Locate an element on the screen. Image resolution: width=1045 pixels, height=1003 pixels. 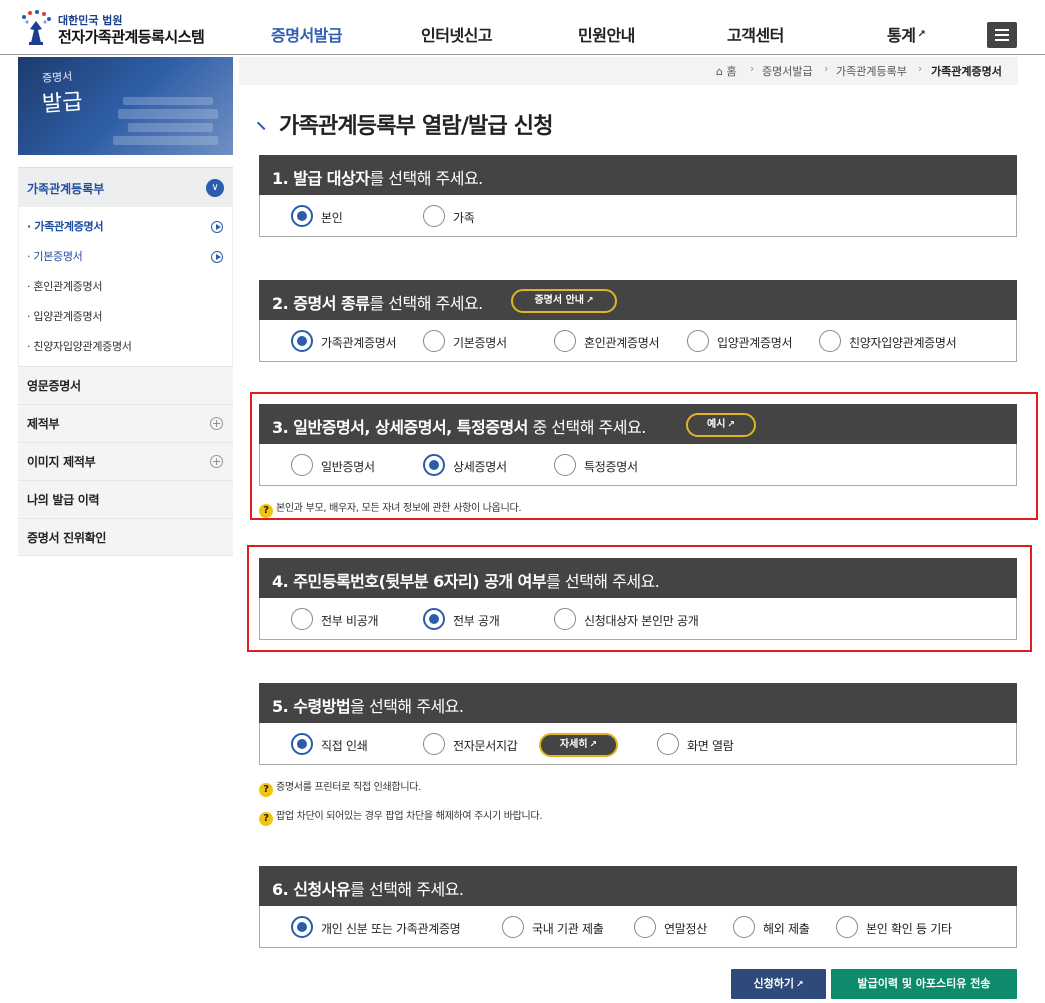
sidebar-item-label: 증명서 진위확인 is located at coordinates (67, 538).